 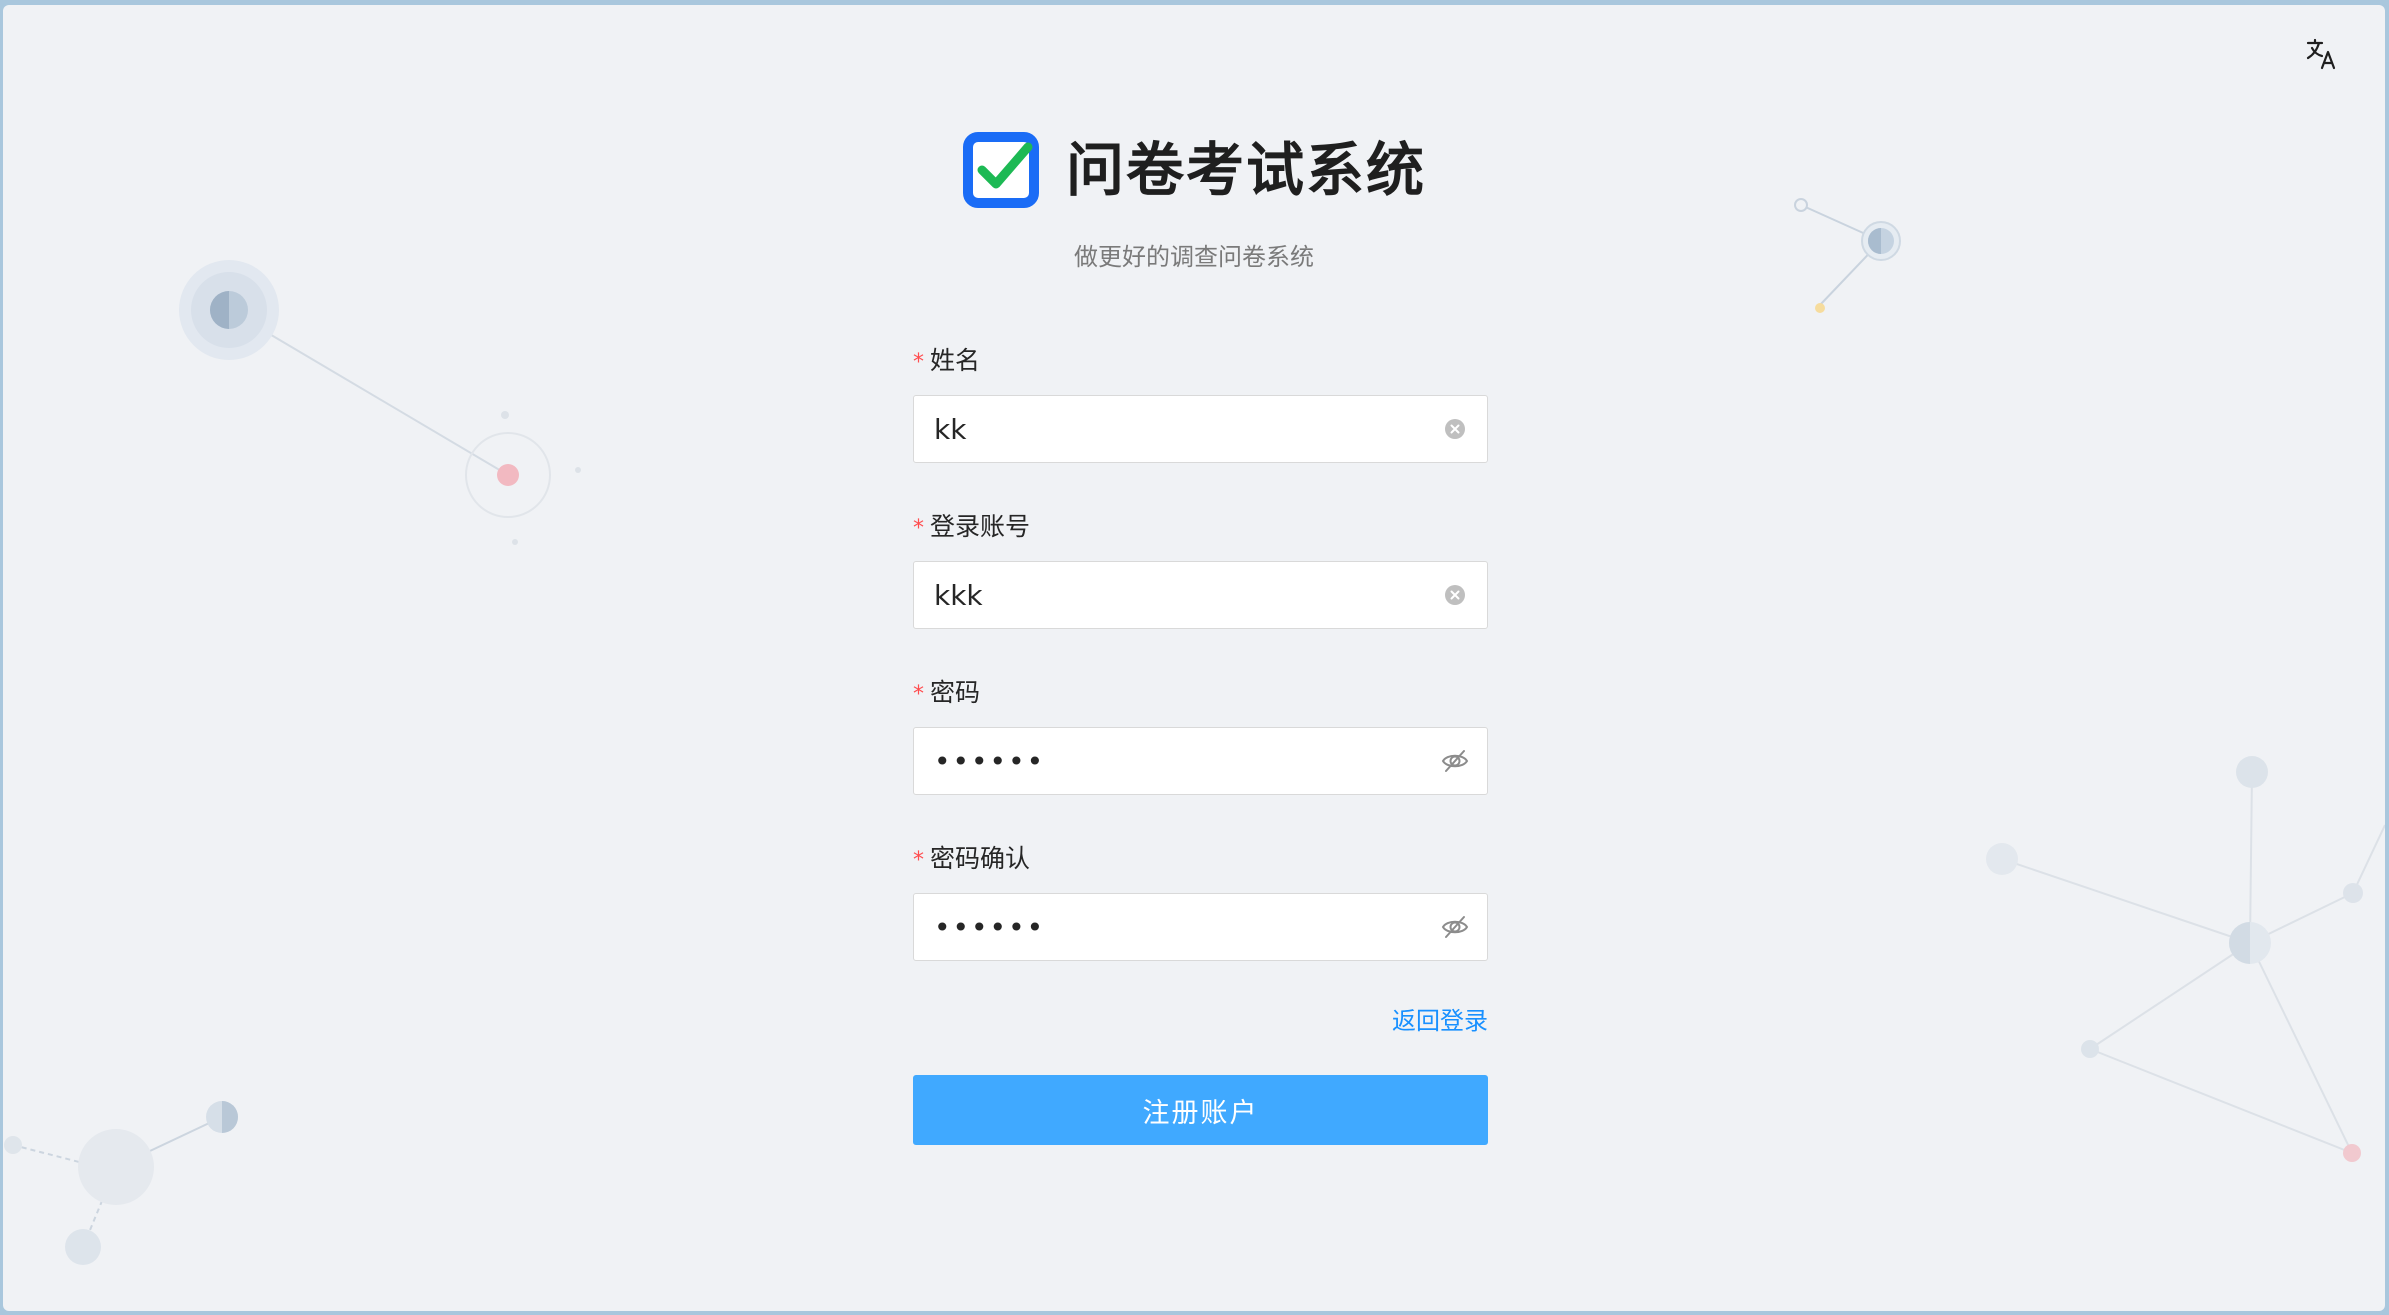 I want to click on name-clear-button, so click(x=1455, y=429).